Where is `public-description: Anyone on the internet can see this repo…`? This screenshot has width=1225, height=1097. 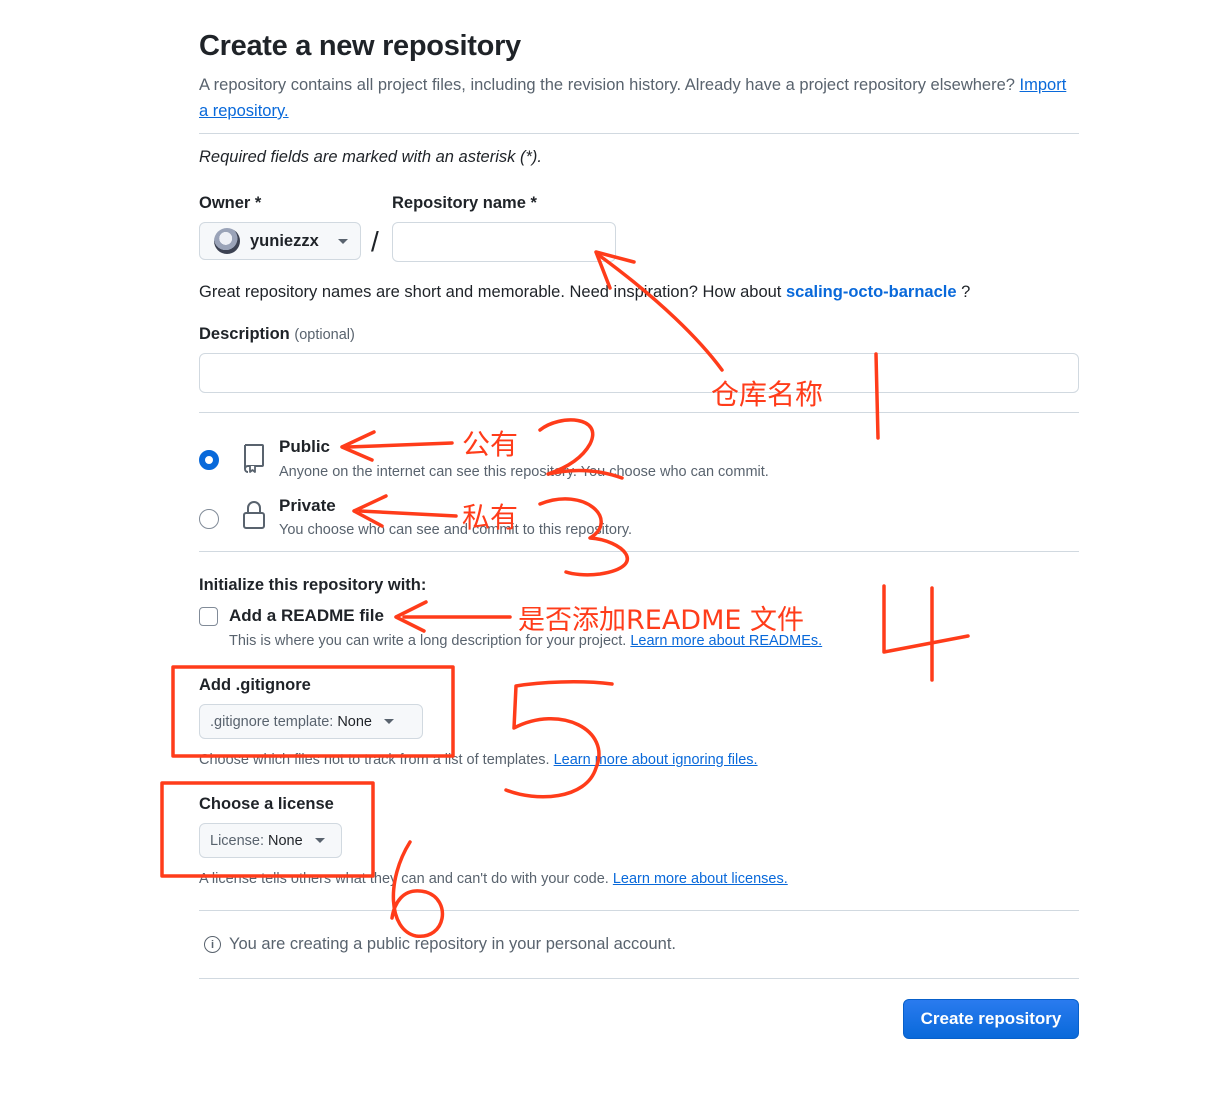 public-description: Anyone on the internet can see this repo… is located at coordinates (524, 472).